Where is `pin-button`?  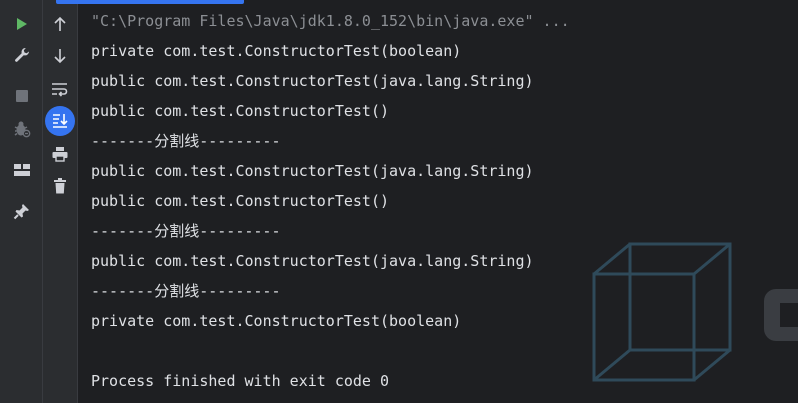 pin-button is located at coordinates (22, 211).